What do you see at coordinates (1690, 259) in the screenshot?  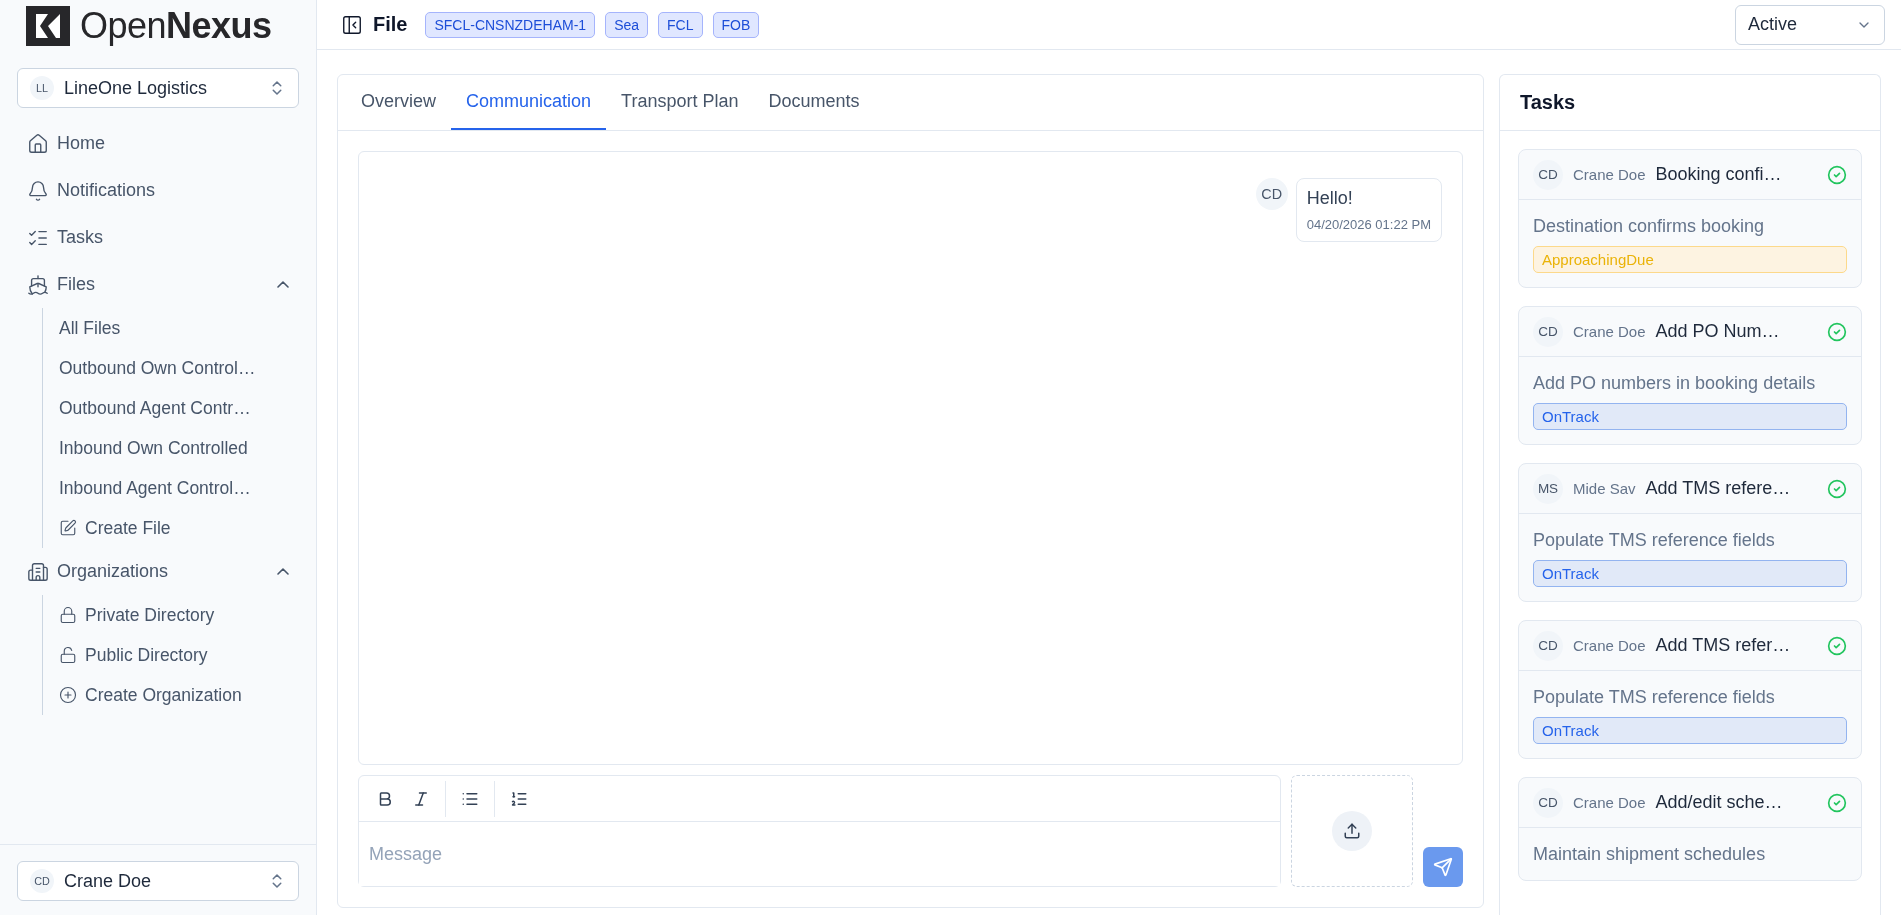 I see `status-tag: ApproachingDue` at bounding box center [1690, 259].